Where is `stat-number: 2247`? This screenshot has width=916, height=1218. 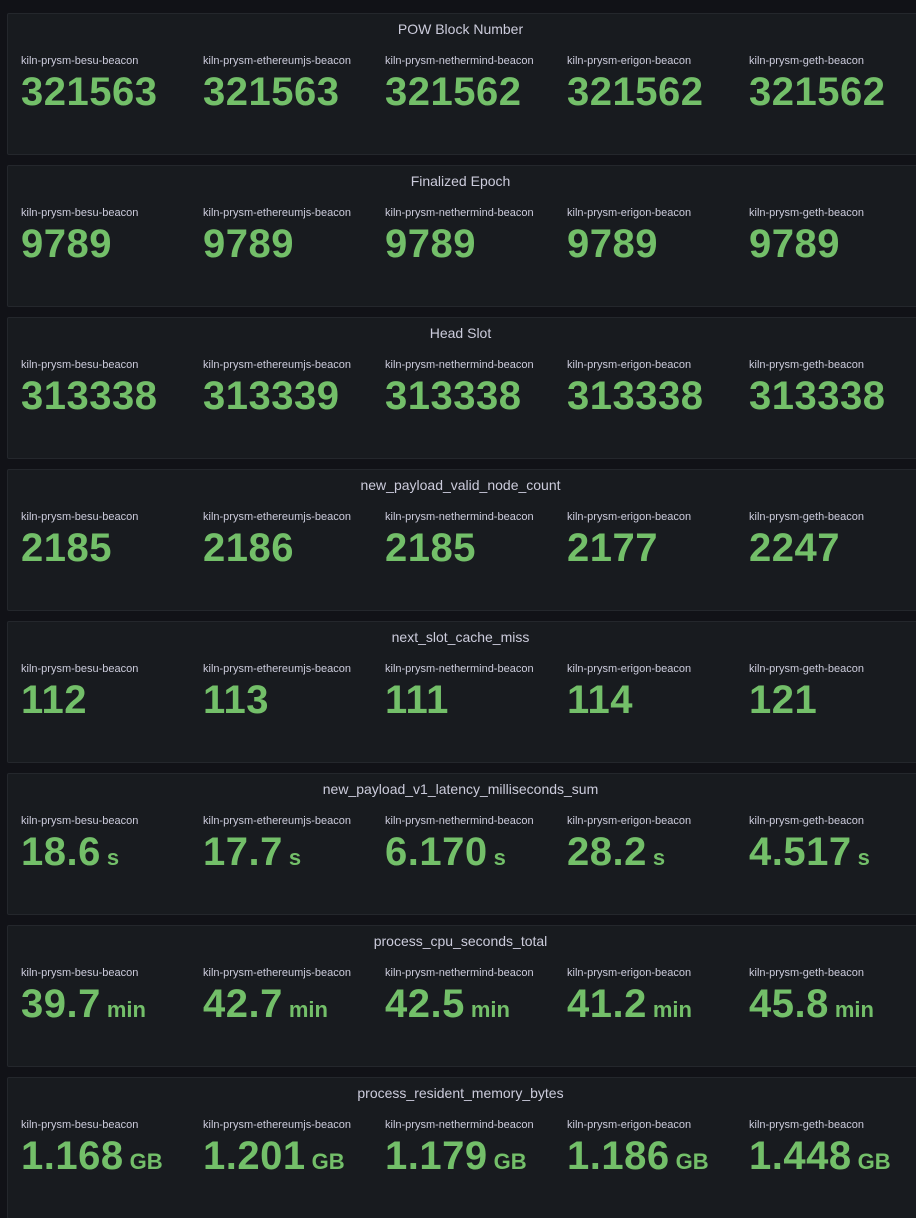
stat-number: 2247 is located at coordinates (794, 548).